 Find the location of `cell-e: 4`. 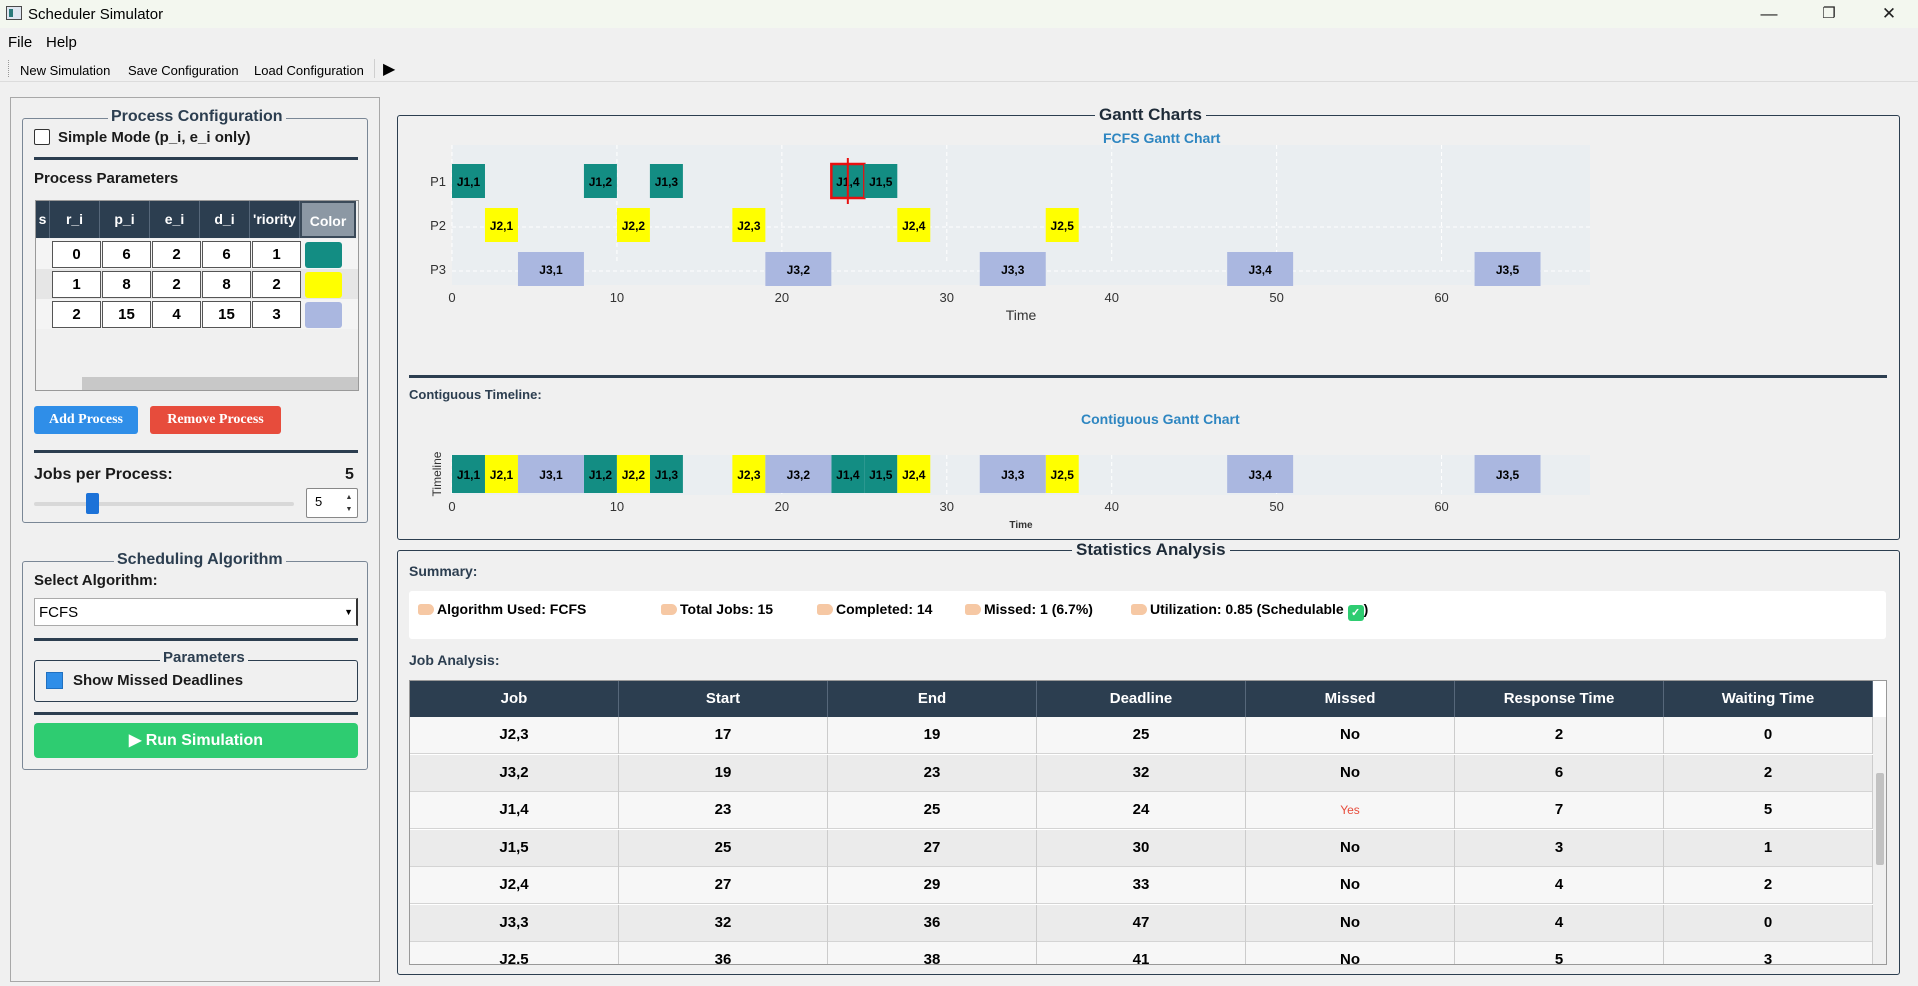

cell-e: 4 is located at coordinates (176, 314).